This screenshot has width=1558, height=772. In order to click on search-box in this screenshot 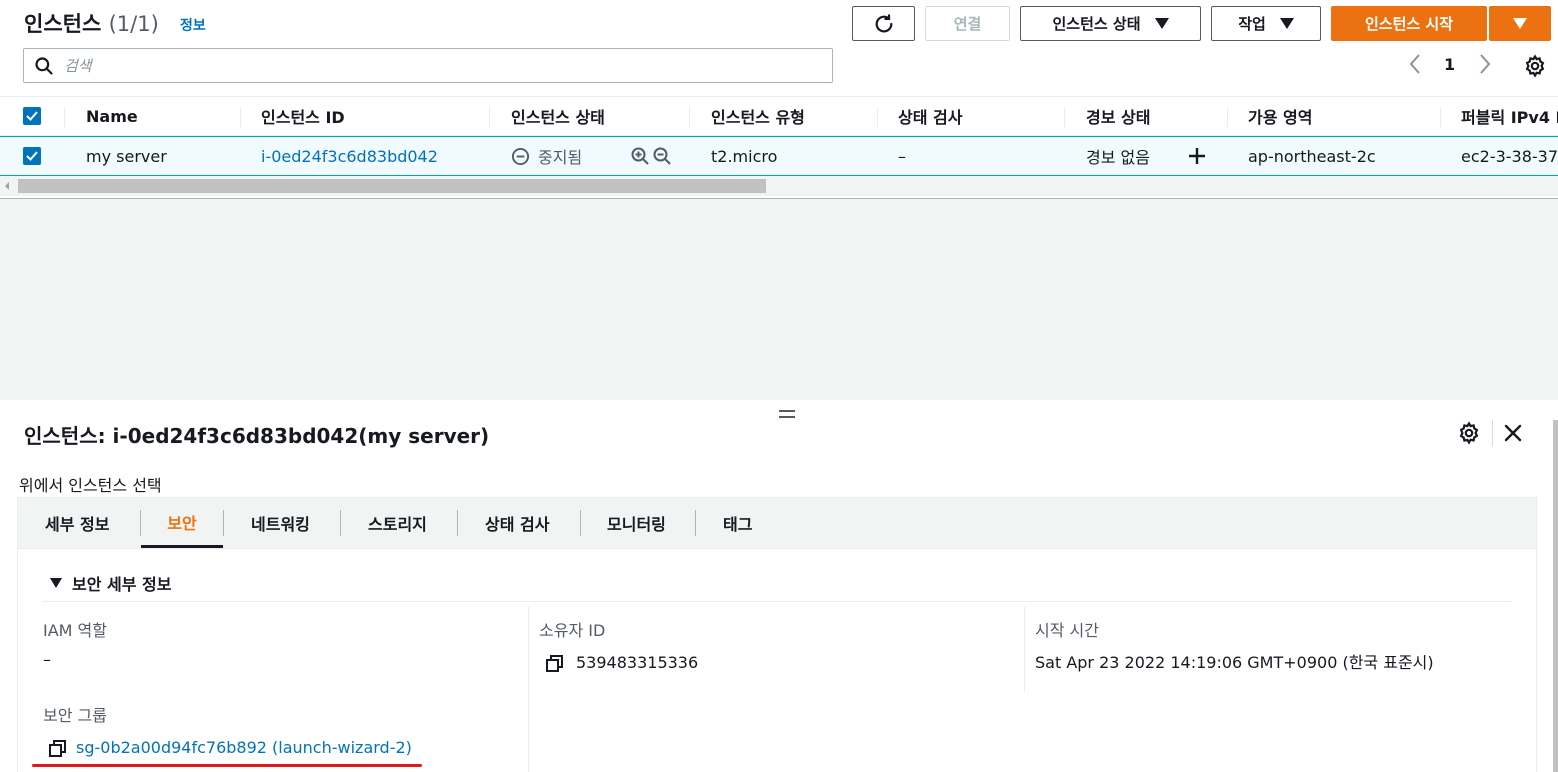, I will do `click(428, 65)`.